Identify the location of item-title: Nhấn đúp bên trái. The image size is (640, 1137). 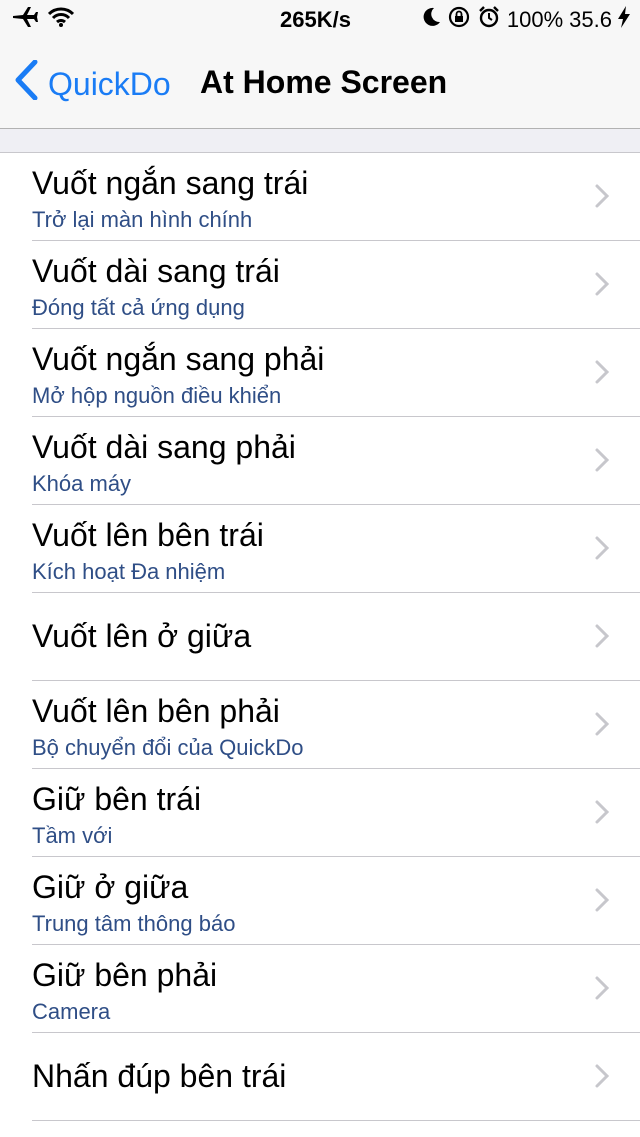
(159, 1076).